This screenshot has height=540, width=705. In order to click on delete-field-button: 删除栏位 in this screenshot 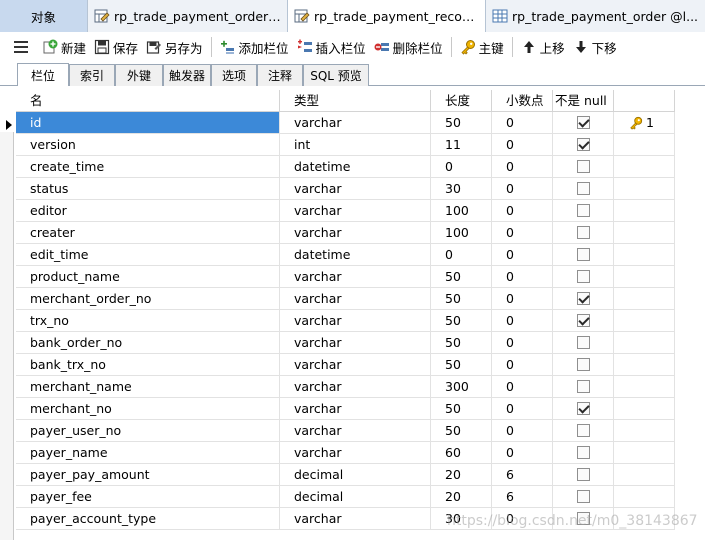, I will do `click(408, 47)`.